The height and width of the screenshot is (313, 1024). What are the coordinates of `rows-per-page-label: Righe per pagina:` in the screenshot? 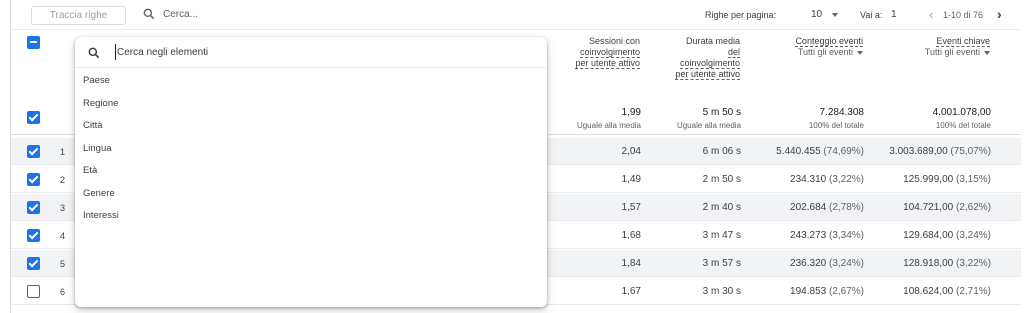 It's located at (741, 15).